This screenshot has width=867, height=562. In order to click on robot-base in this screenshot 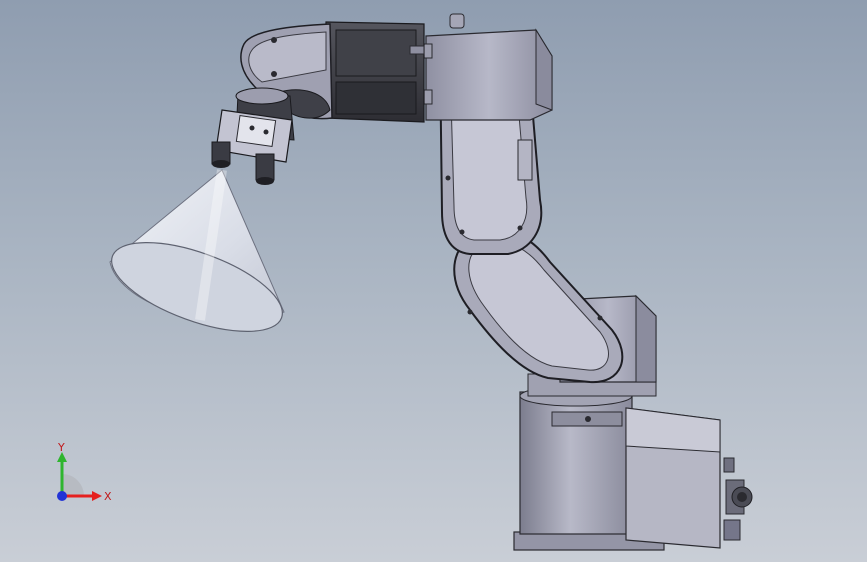, I will do `click(633, 468)`.